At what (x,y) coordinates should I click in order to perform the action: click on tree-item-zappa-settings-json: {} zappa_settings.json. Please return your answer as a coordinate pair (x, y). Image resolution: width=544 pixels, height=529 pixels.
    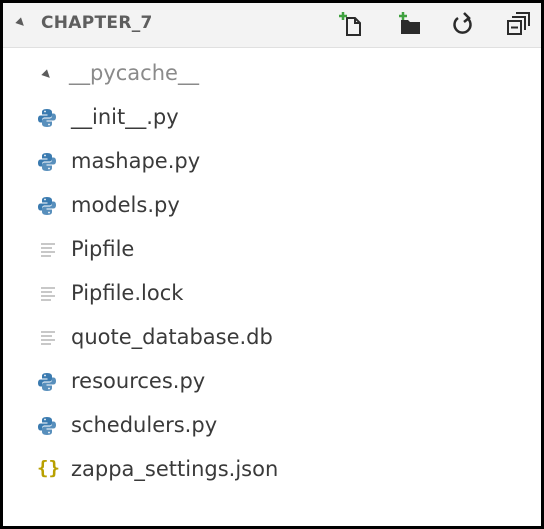
    Looking at the image, I should click on (272, 470).